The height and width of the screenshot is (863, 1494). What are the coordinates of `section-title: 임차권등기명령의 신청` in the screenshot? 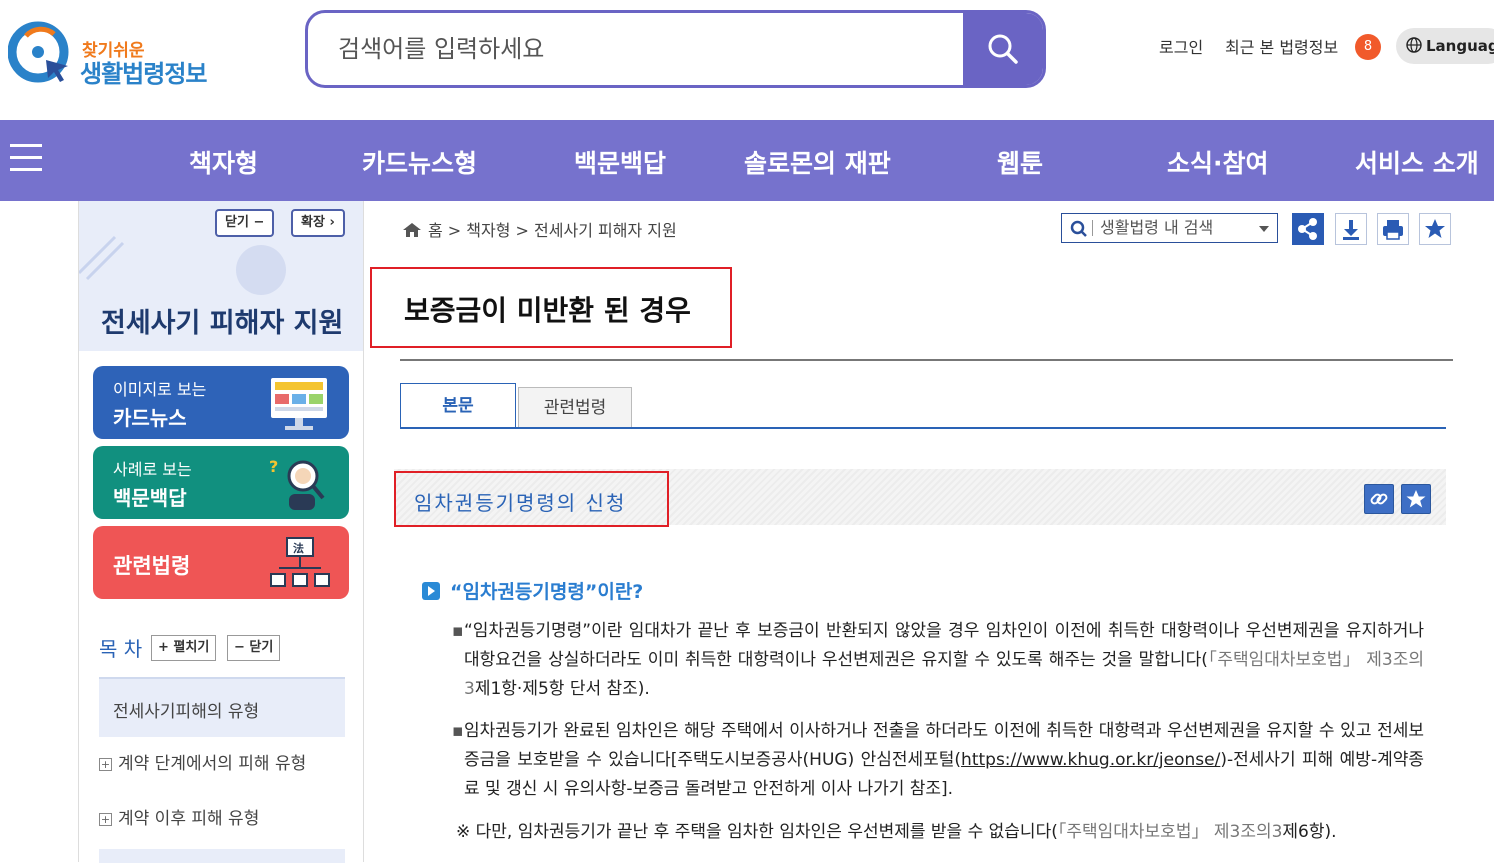 It's located at (520, 503).